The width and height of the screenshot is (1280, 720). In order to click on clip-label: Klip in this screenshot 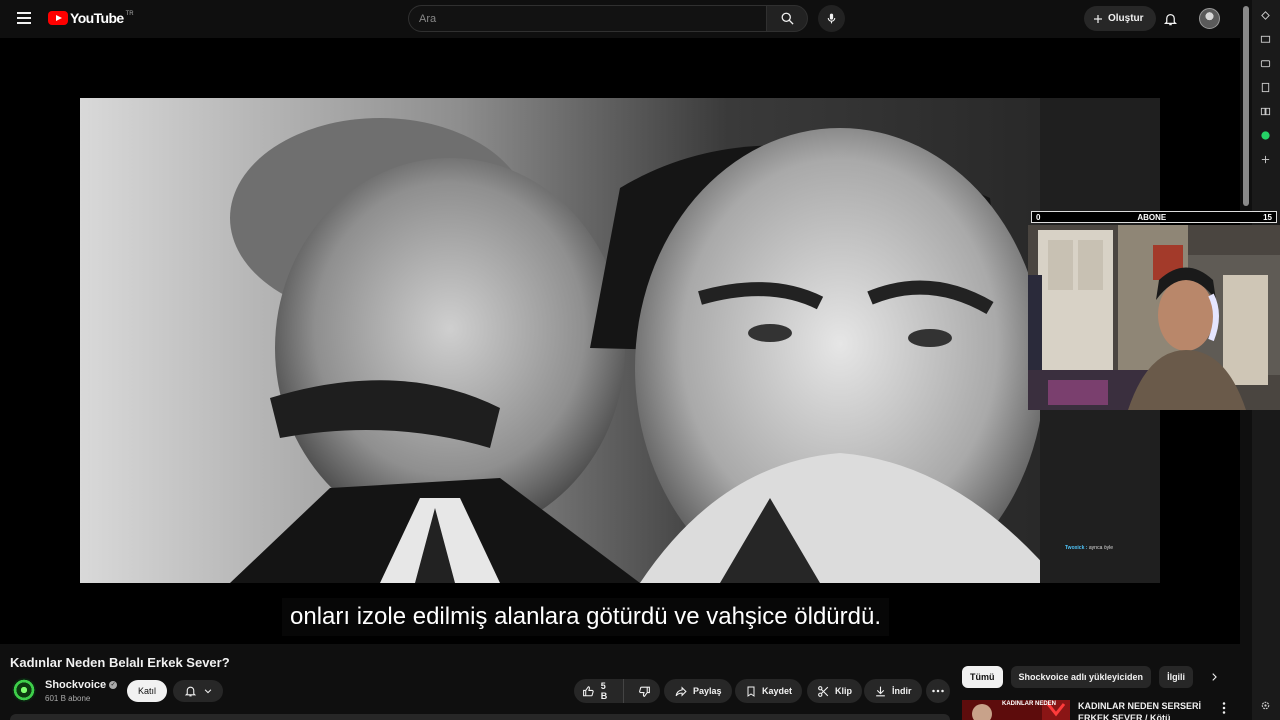, I will do `click(843, 691)`.